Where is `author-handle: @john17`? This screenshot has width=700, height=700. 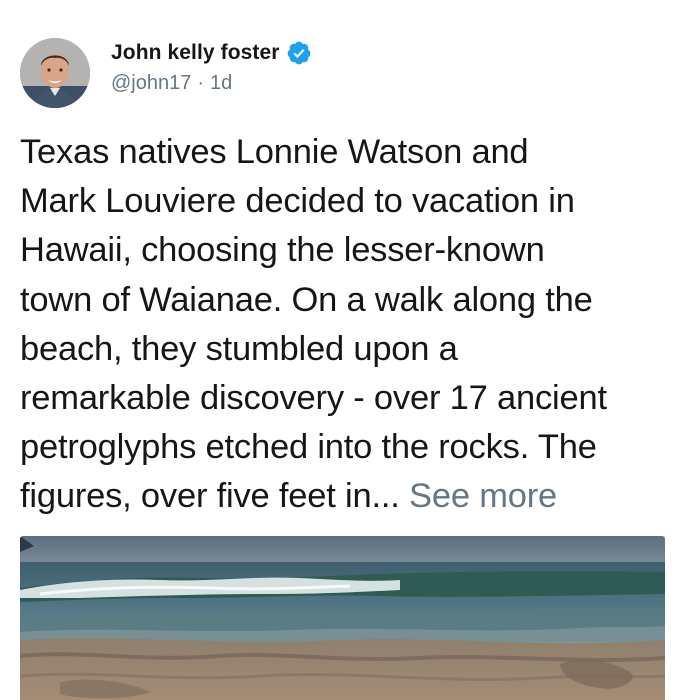
author-handle: @john17 is located at coordinates (151, 83).